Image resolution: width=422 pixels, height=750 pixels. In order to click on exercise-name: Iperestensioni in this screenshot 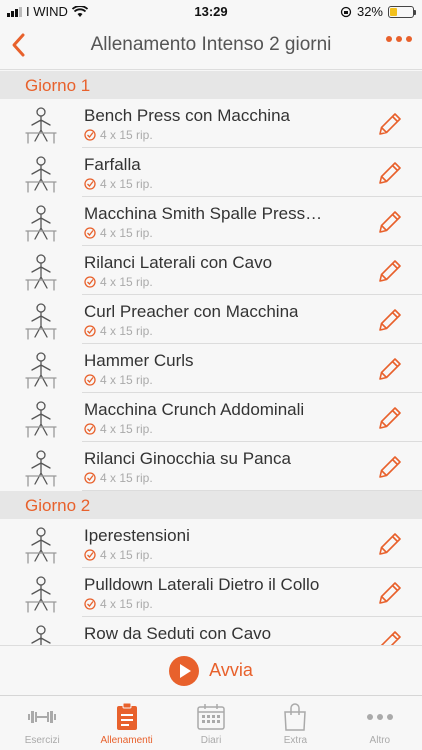, I will do `click(137, 535)`.